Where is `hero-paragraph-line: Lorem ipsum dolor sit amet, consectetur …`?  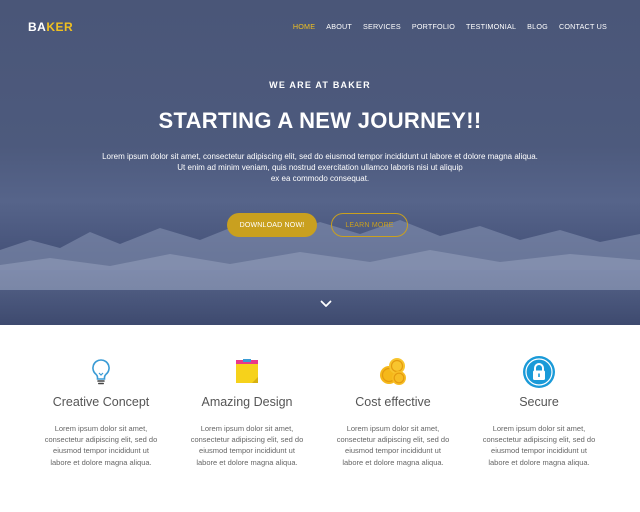 hero-paragraph-line: Lorem ipsum dolor sit amet, consectetur … is located at coordinates (320, 156).